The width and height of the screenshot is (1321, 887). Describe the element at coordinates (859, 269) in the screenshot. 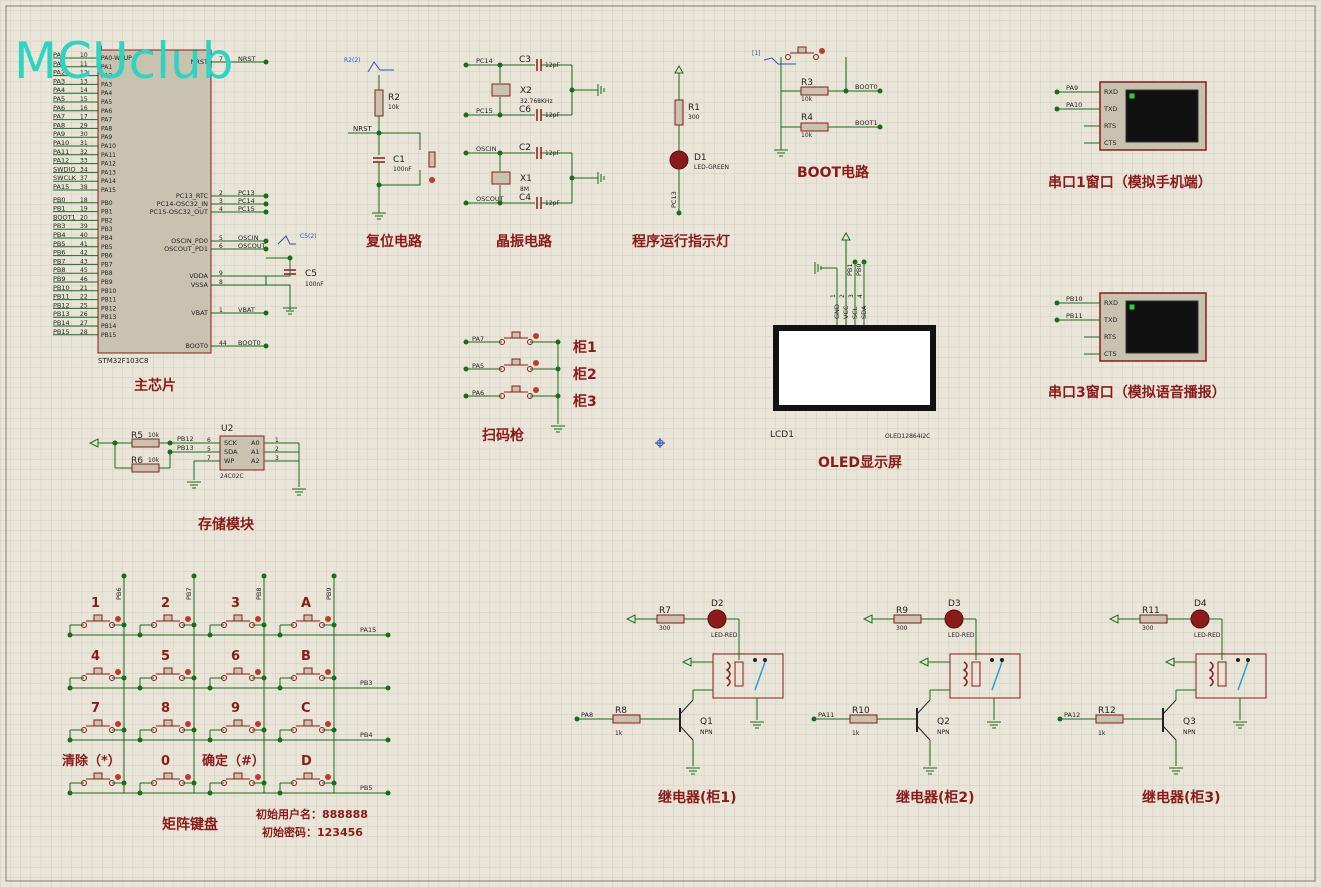

I see `oled-sda-net: PB0` at that location.